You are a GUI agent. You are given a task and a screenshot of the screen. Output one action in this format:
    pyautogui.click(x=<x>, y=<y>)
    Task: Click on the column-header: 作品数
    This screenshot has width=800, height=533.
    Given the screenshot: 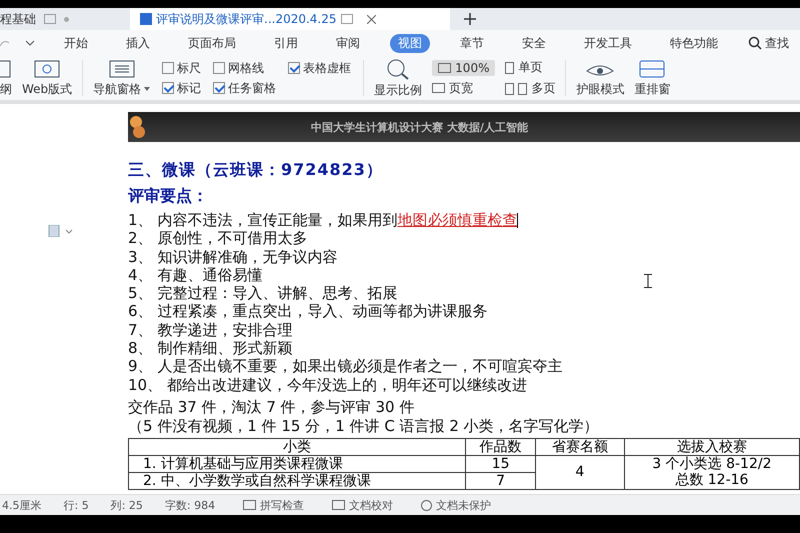 What is the action you would take?
    pyautogui.click(x=501, y=447)
    